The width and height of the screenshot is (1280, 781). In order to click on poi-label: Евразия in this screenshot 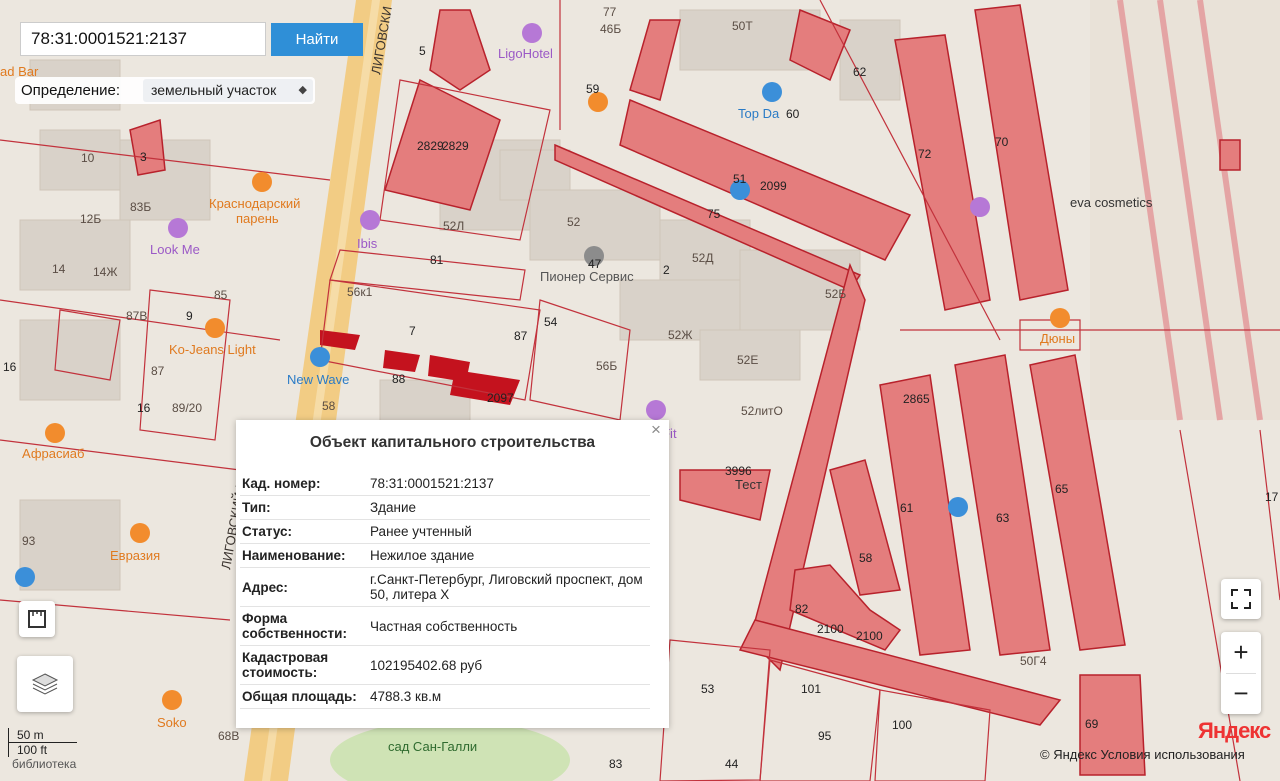, I will do `click(135, 555)`.